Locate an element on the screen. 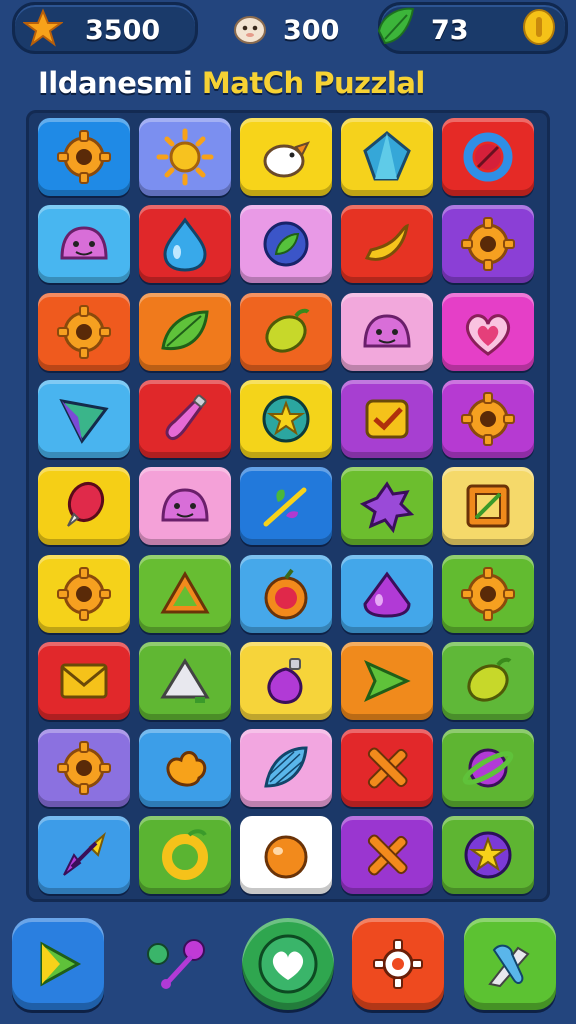 This screenshot has height=1024, width=576. play-icon is located at coordinates (61, 964).